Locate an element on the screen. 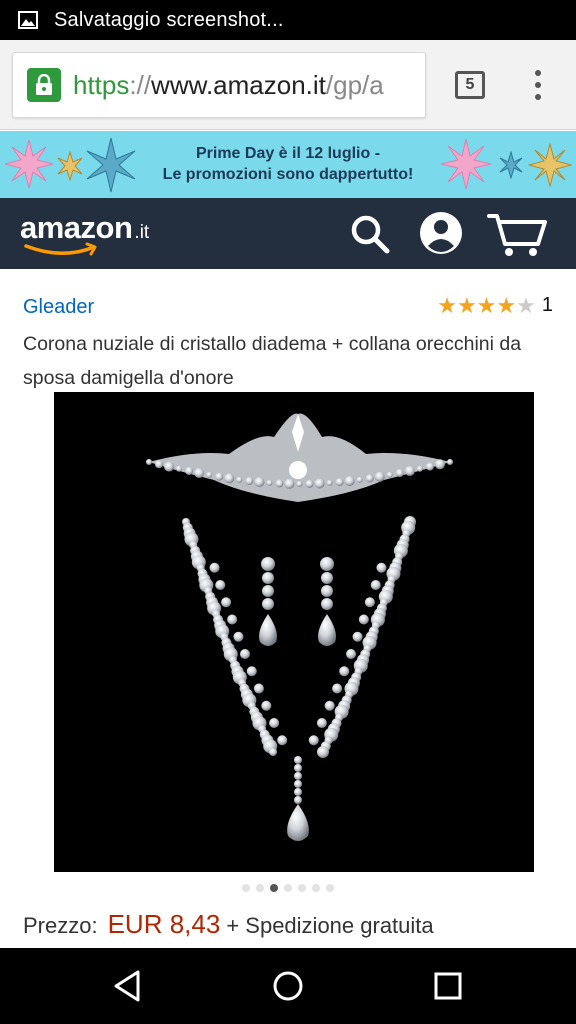  logo-tld: .it is located at coordinates (142, 232).